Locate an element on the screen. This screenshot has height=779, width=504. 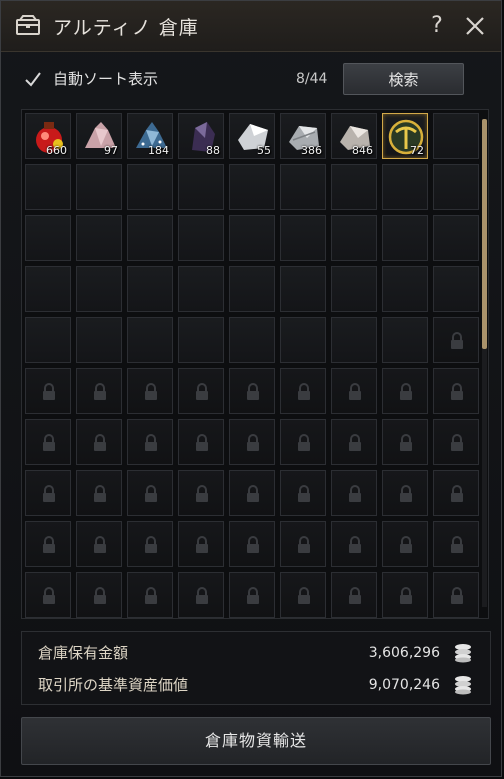
market-value-value: 9,070,246 is located at coordinates (404, 685).